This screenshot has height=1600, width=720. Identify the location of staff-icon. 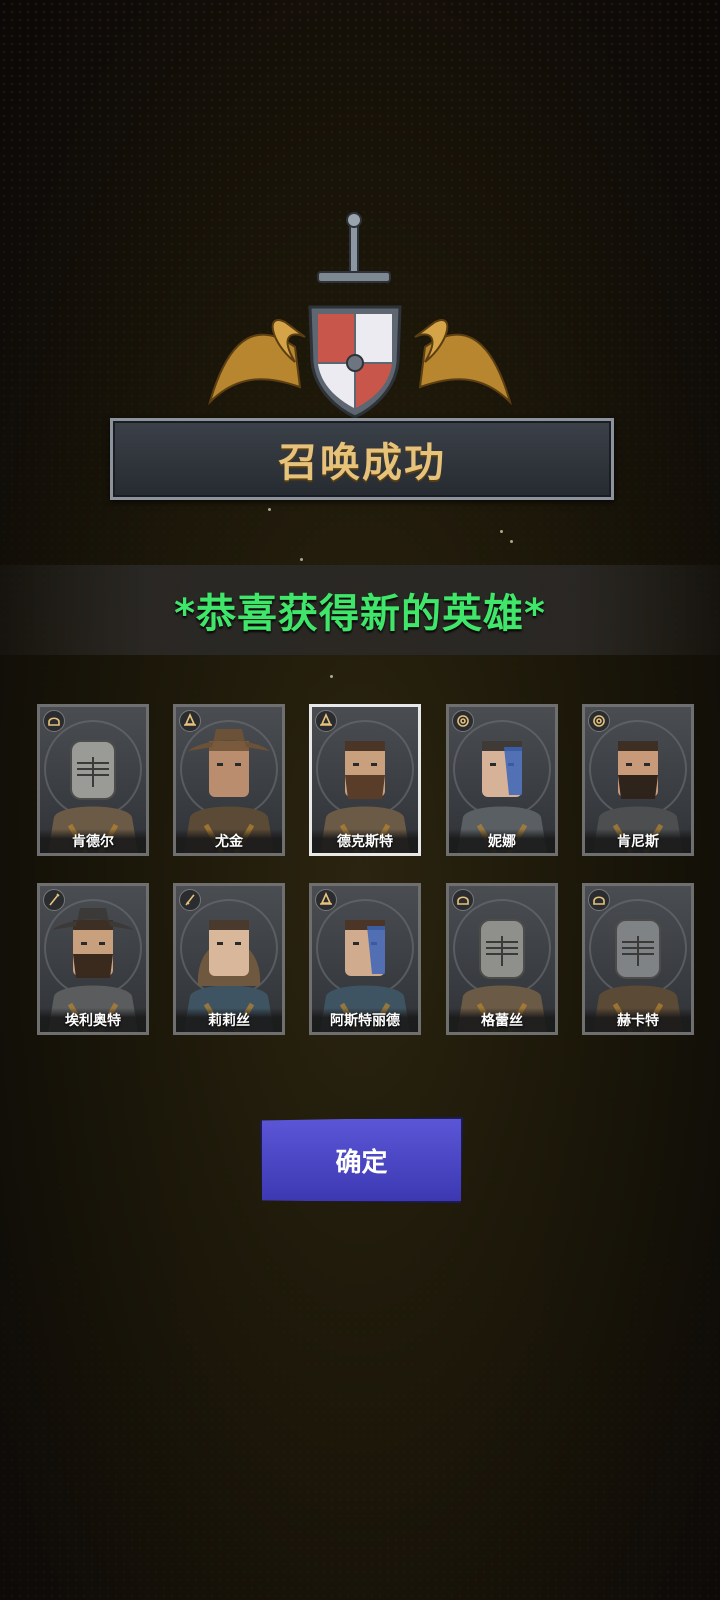
(54, 900).